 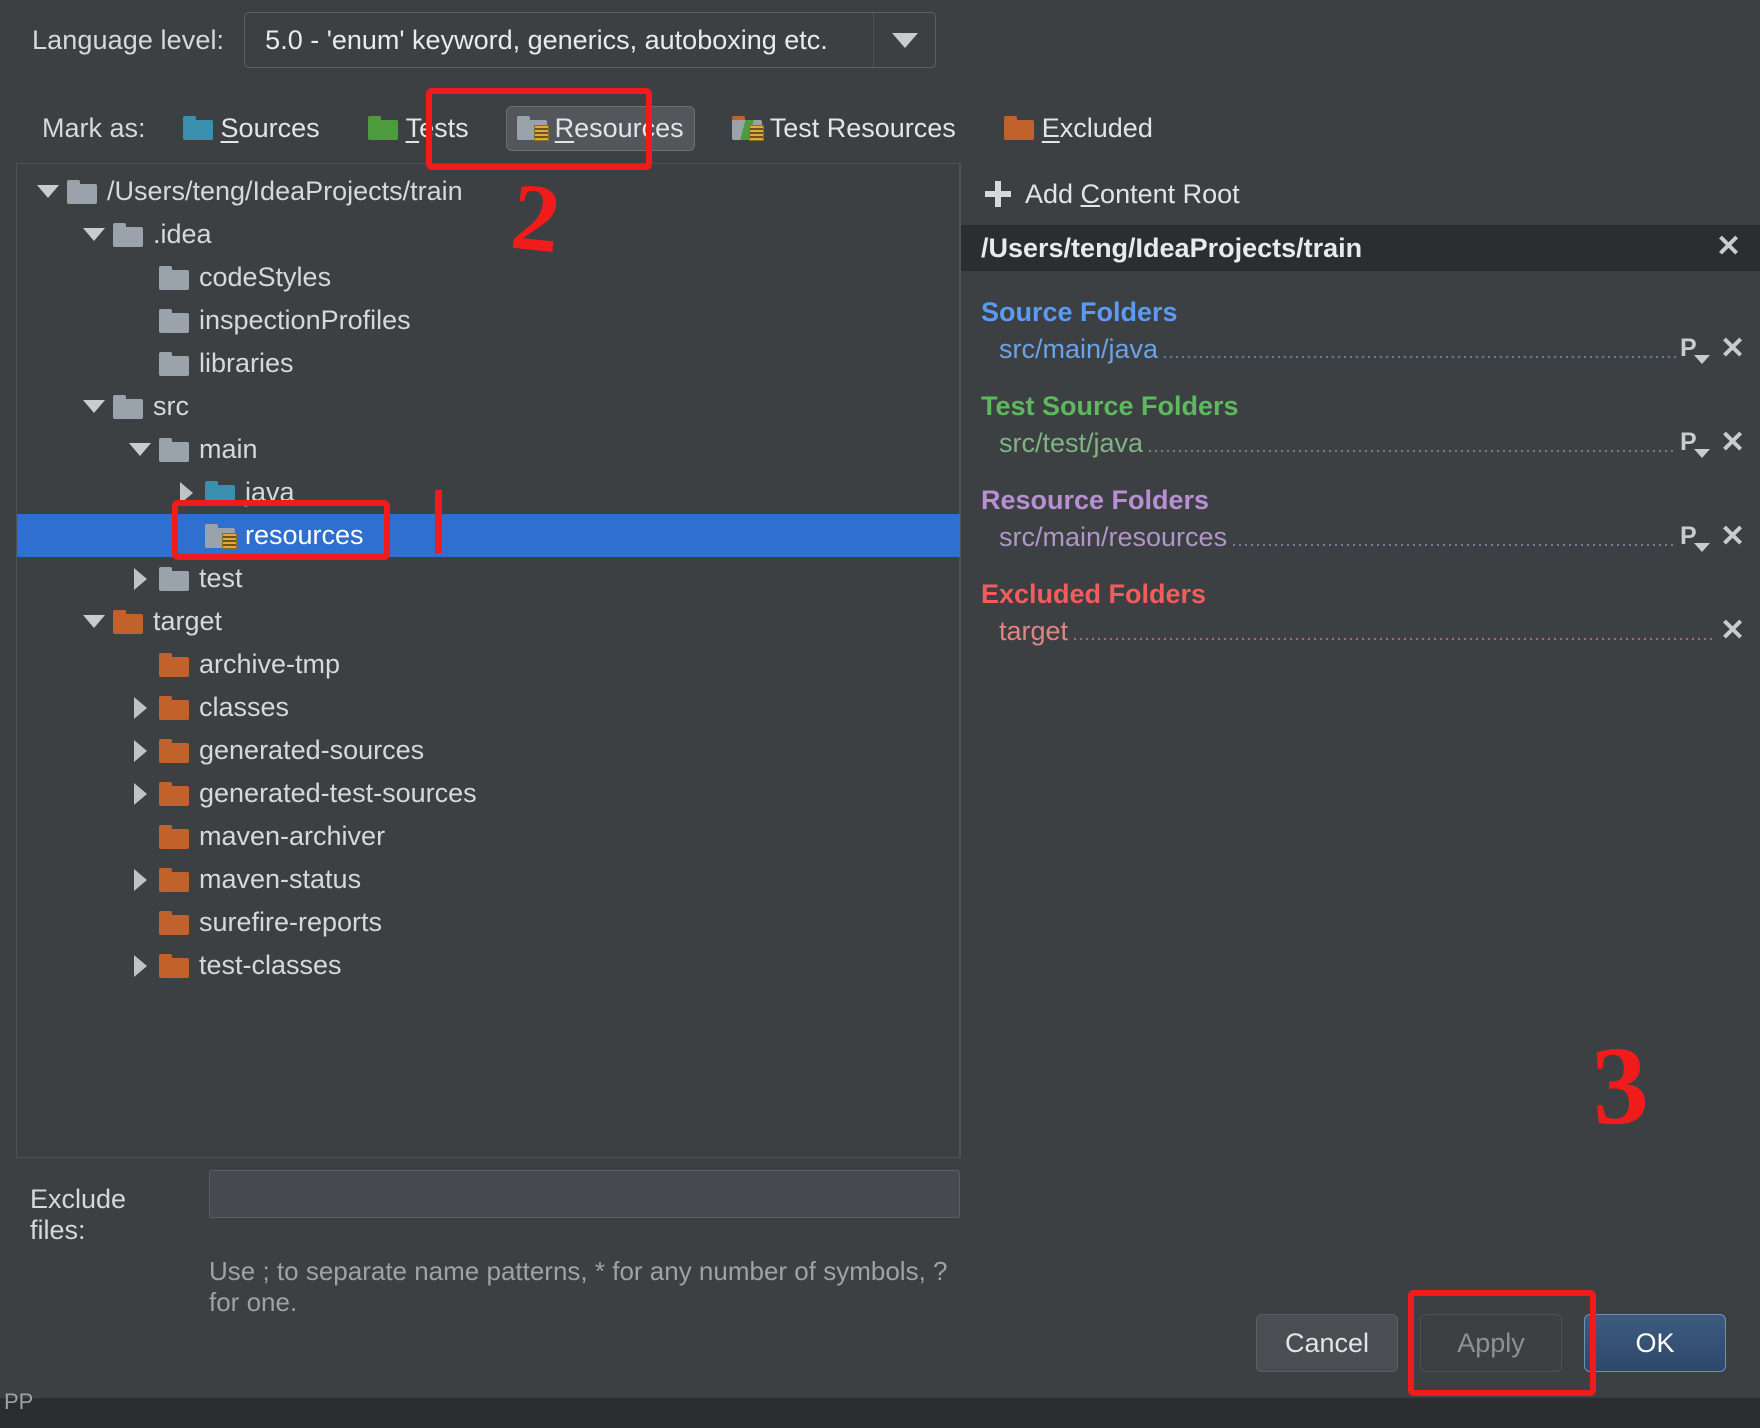 I want to click on tree-row: maven-archiver, so click(x=488, y=836).